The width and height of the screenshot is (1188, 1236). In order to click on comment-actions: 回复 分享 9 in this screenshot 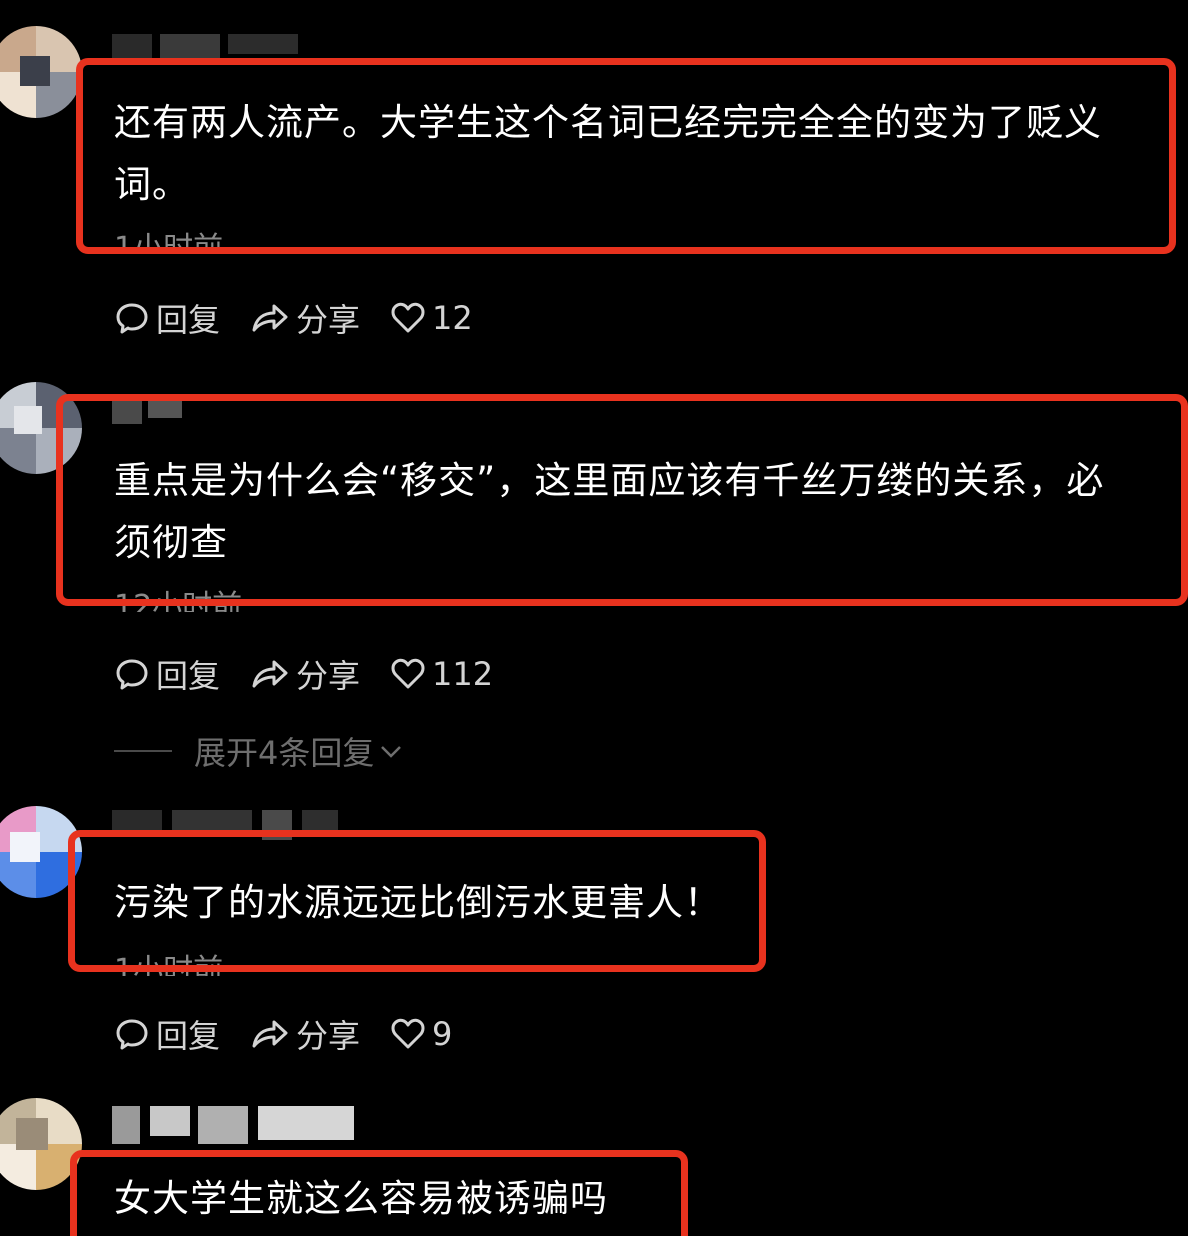, I will do `click(298, 1034)`.